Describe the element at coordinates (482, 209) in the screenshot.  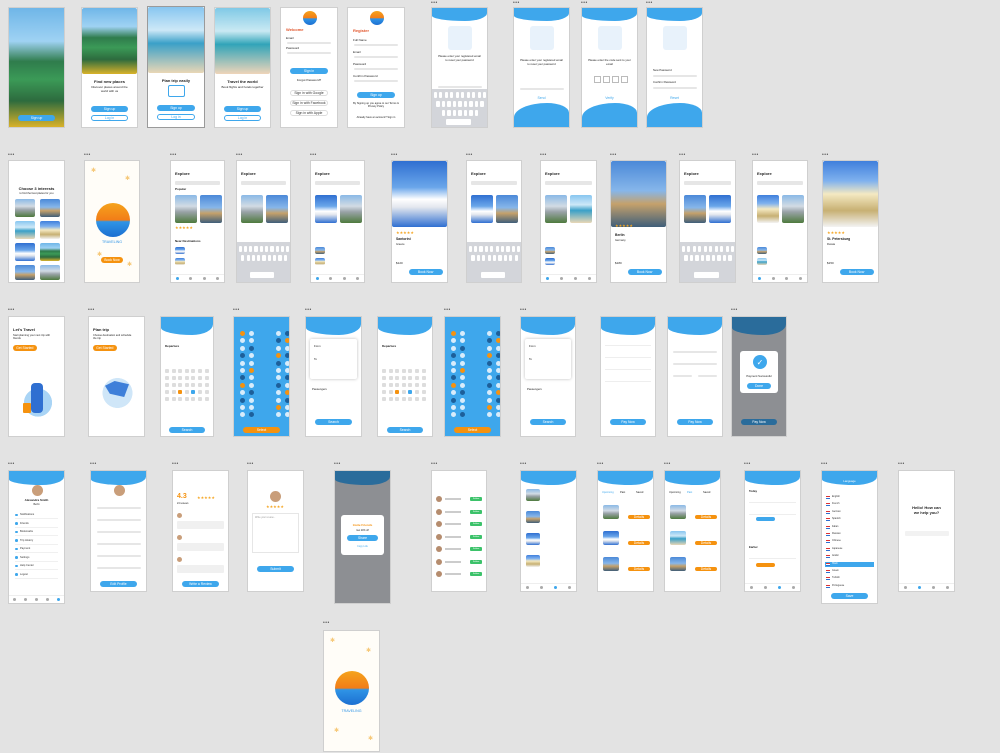
I see `place-card` at that location.